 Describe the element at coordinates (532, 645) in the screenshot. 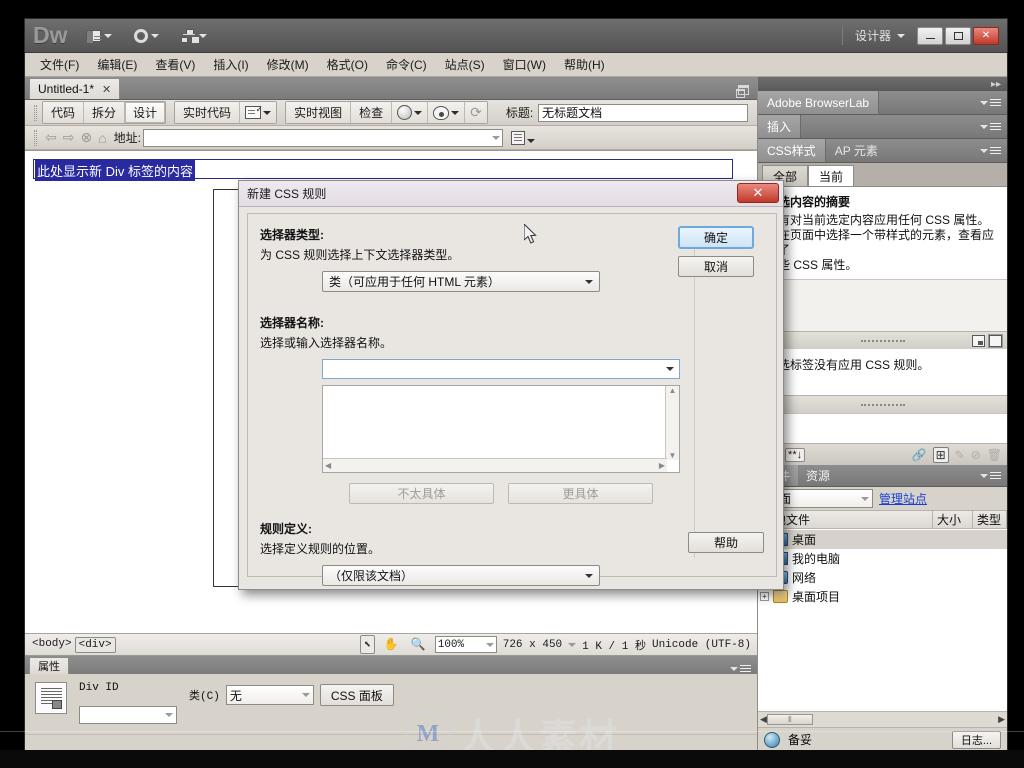

I see `window-size-value: 726 x 450` at that location.